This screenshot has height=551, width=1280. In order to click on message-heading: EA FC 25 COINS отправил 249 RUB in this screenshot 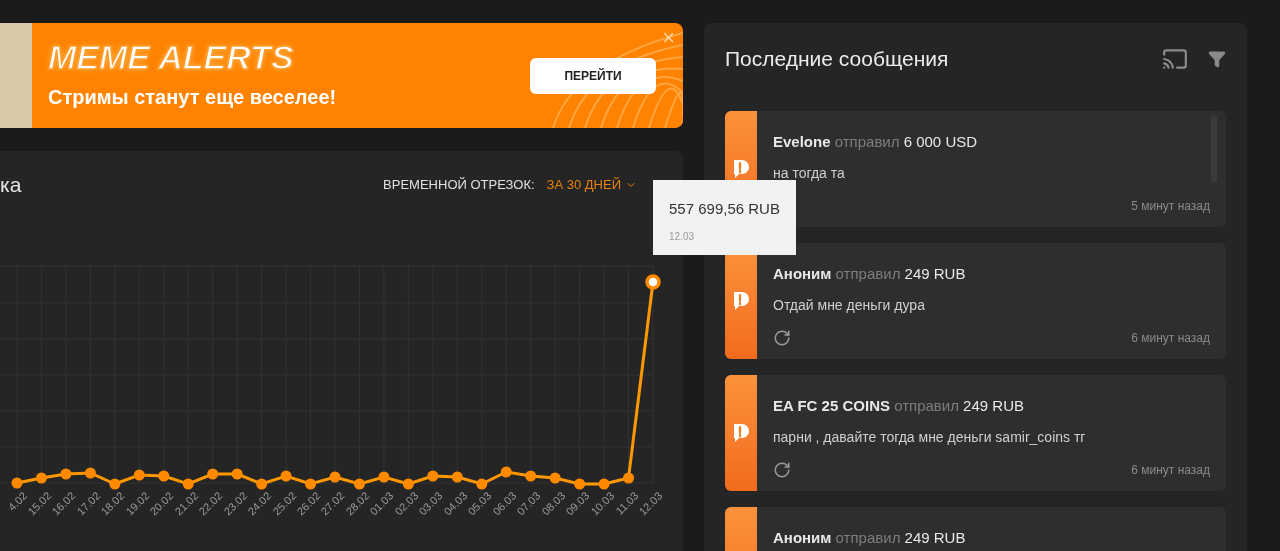, I will do `click(899, 405)`.